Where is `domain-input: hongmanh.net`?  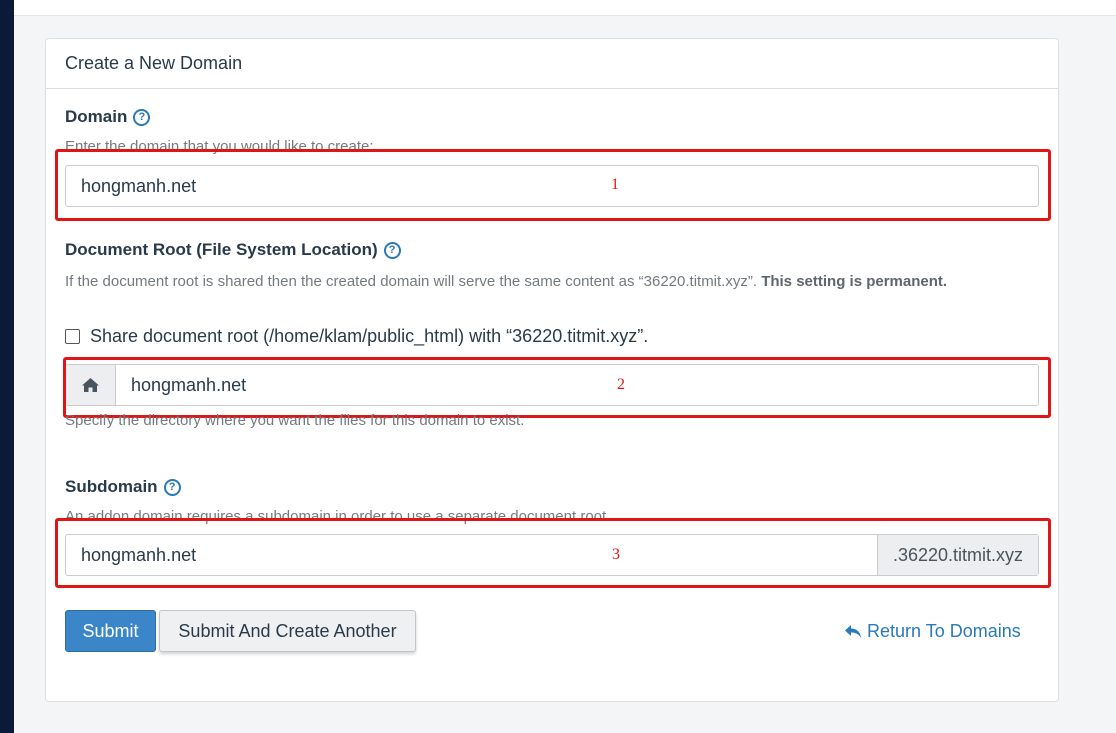 domain-input: hongmanh.net is located at coordinates (552, 186).